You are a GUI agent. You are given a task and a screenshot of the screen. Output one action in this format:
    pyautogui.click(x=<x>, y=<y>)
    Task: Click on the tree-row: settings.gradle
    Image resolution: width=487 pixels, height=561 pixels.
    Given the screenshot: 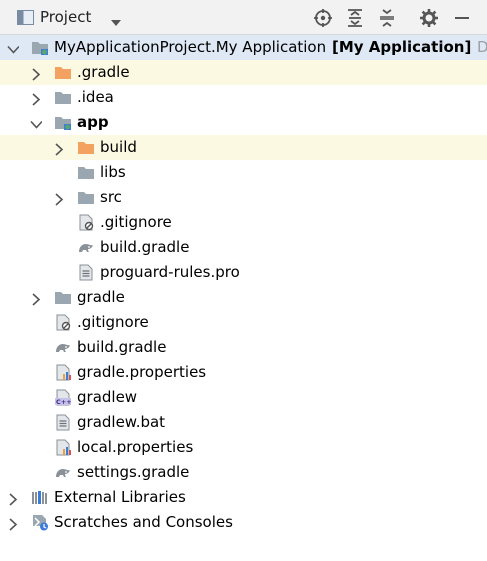 What is the action you would take?
    pyautogui.click(x=243, y=472)
    